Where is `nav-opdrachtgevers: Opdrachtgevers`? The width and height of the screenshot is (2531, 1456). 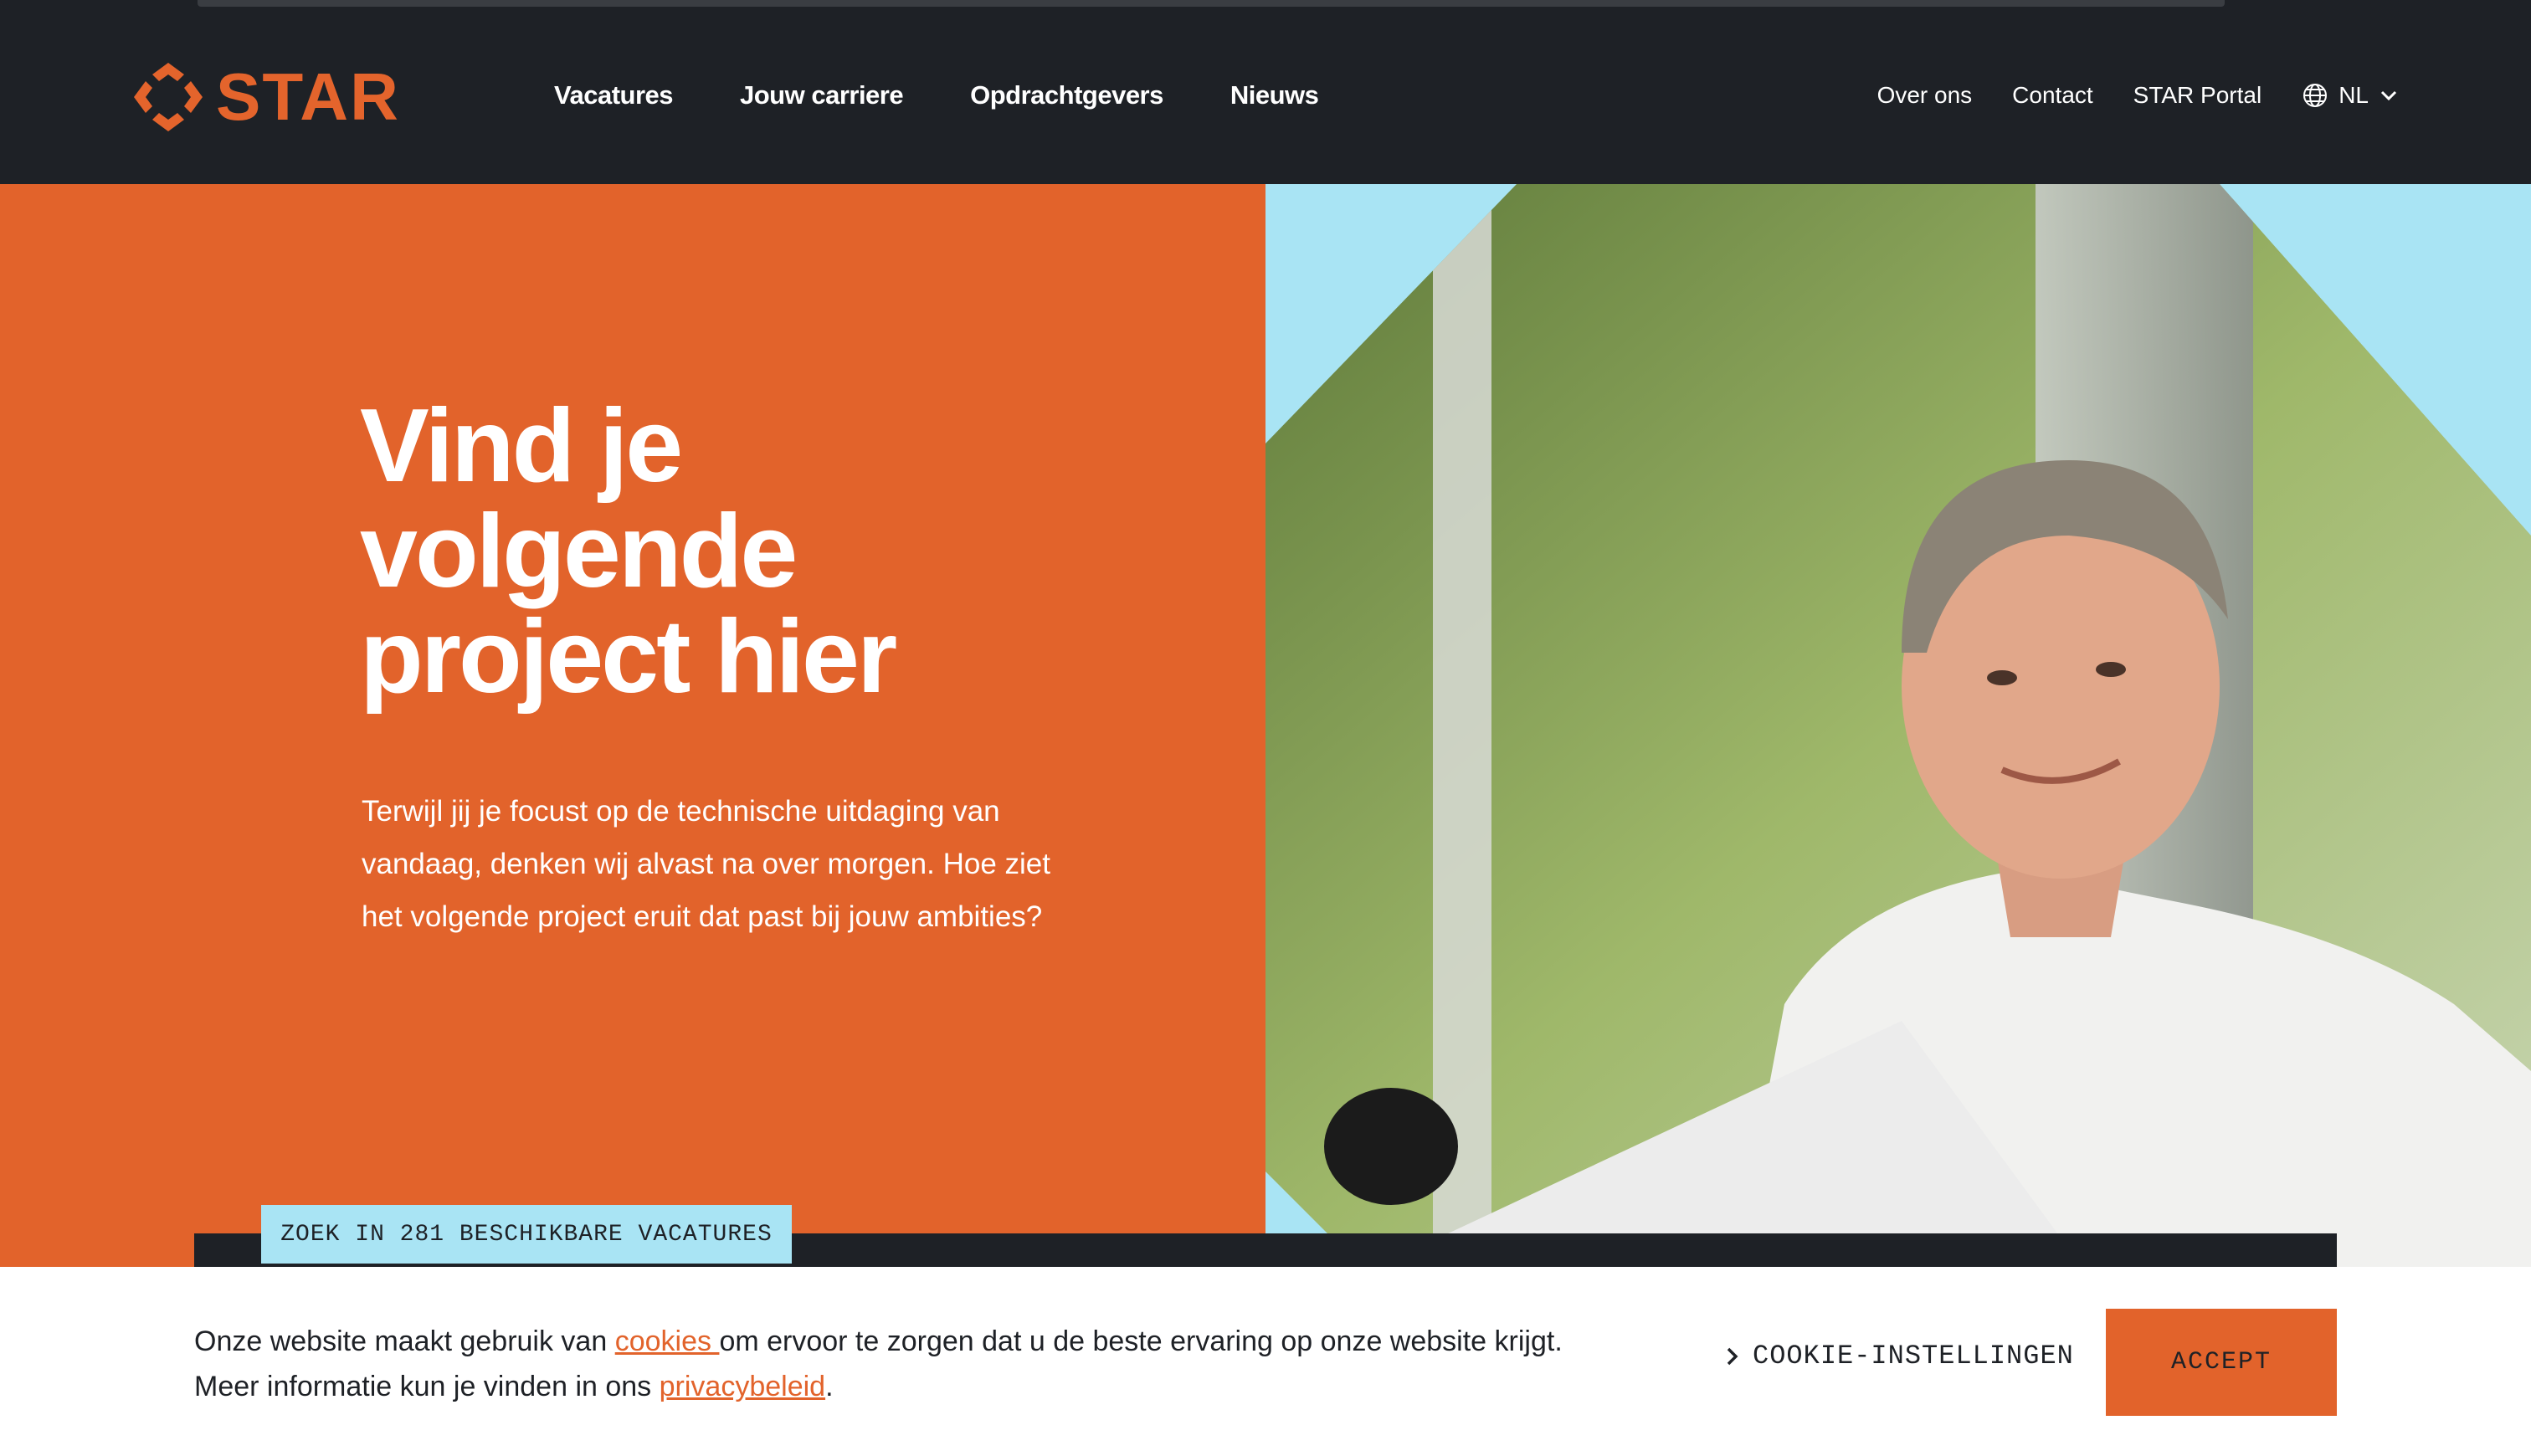 nav-opdrachtgevers: Opdrachtgevers is located at coordinates (1066, 95).